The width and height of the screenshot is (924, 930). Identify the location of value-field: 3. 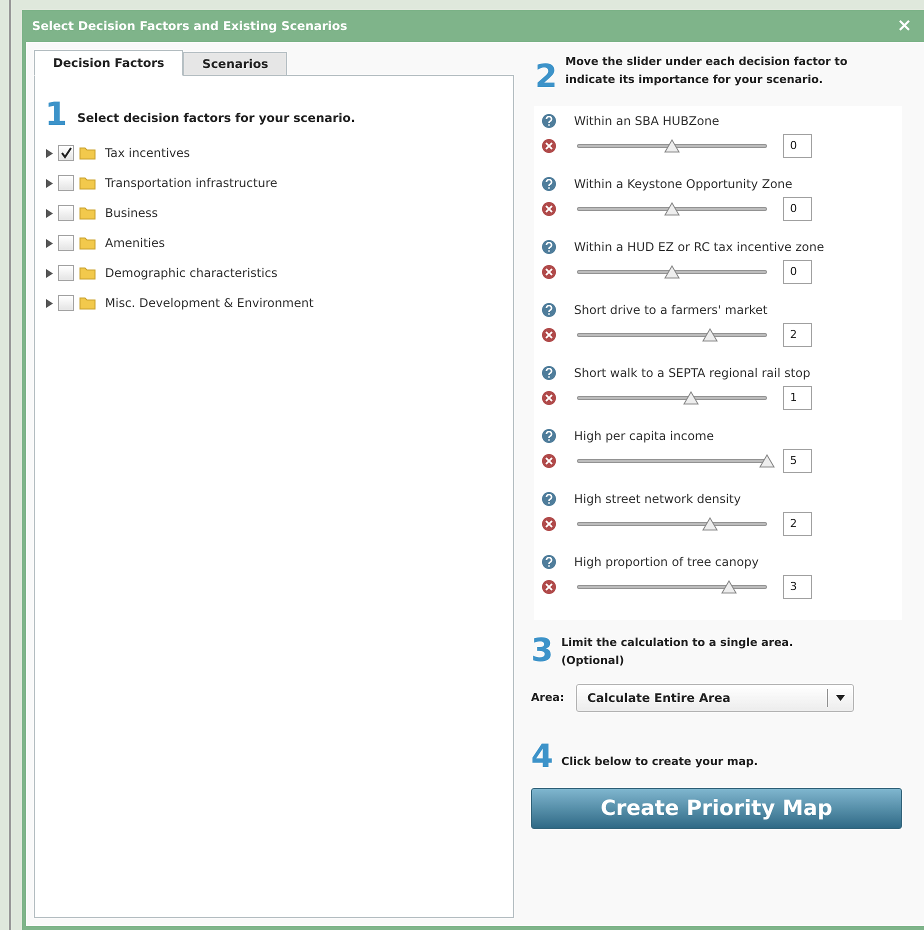
(797, 587).